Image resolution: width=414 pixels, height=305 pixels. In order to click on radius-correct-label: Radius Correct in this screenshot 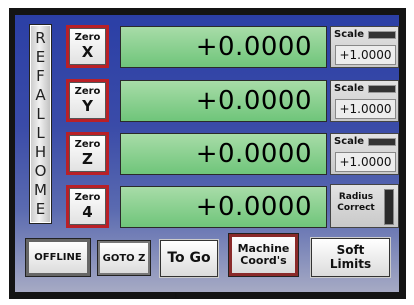, I will do `click(356, 203)`.